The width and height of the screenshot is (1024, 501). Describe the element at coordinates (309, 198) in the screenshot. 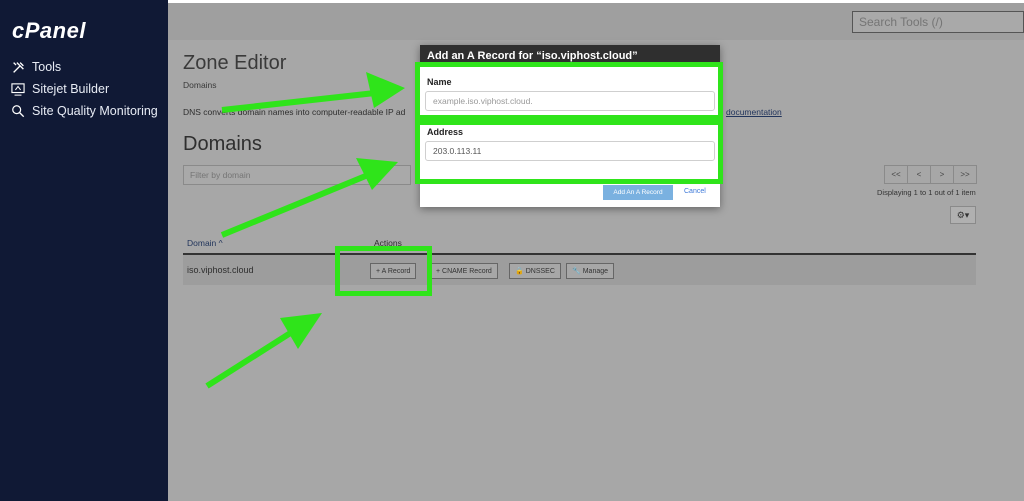

I see `arrow-to-address-field` at that location.